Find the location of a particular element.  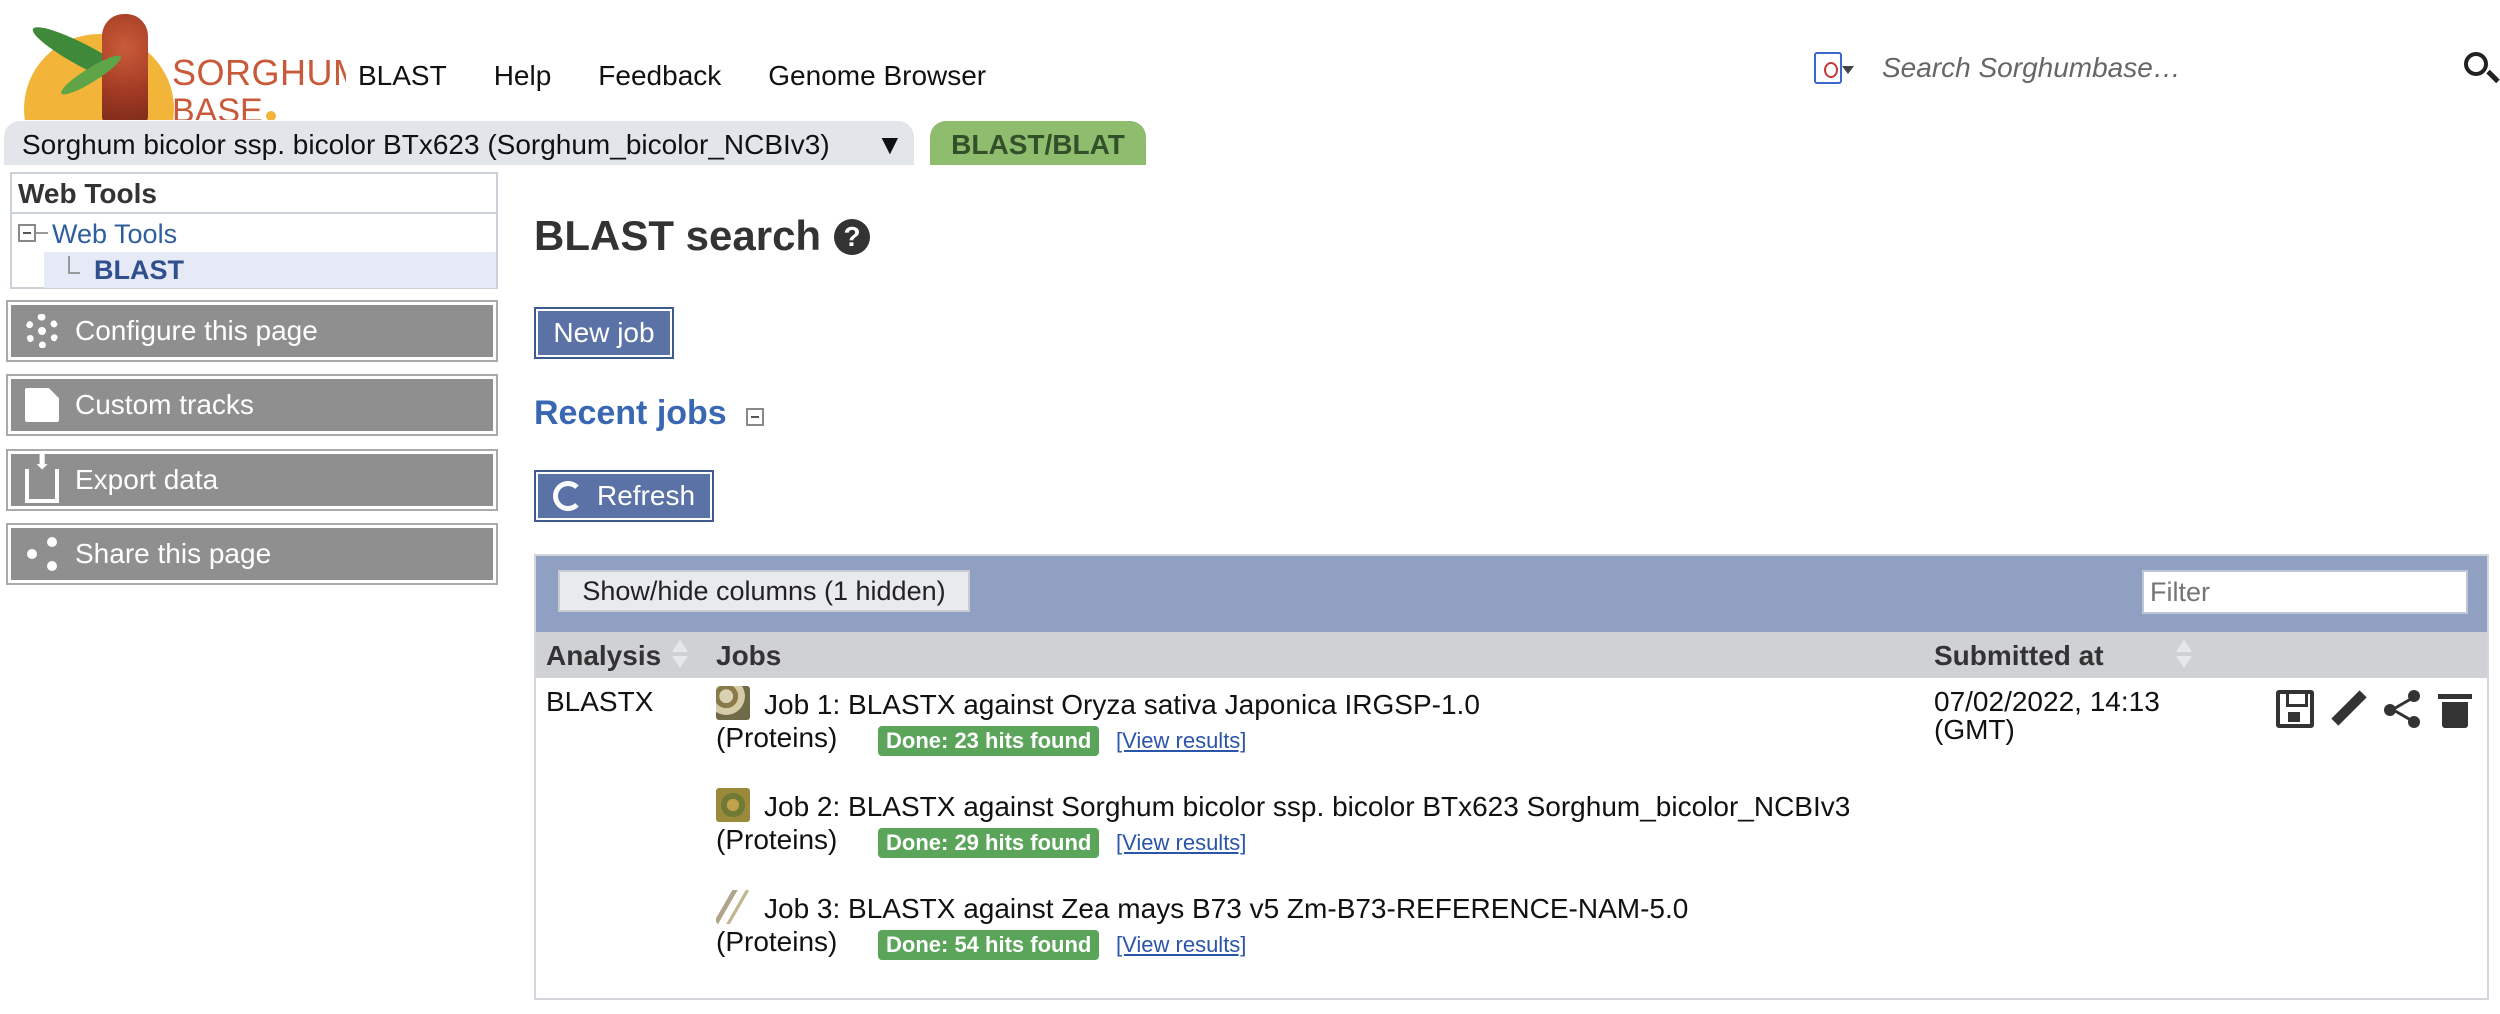

custom-tracks-icon is located at coordinates (42, 405).